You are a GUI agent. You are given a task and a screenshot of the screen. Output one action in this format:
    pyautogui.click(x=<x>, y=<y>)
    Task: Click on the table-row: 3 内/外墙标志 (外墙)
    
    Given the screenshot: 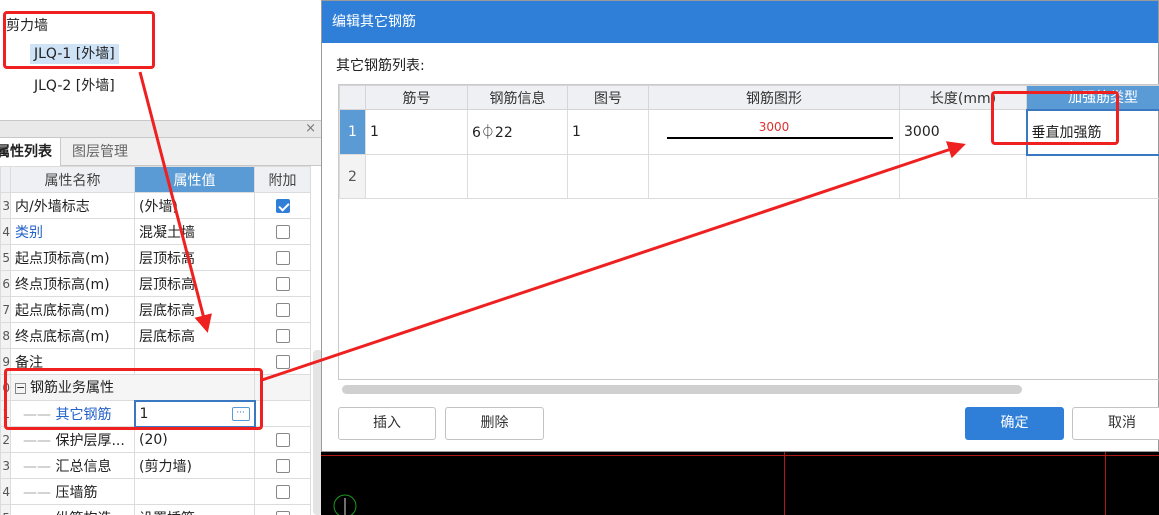 What is the action you would take?
    pyautogui.click(x=155, y=205)
    